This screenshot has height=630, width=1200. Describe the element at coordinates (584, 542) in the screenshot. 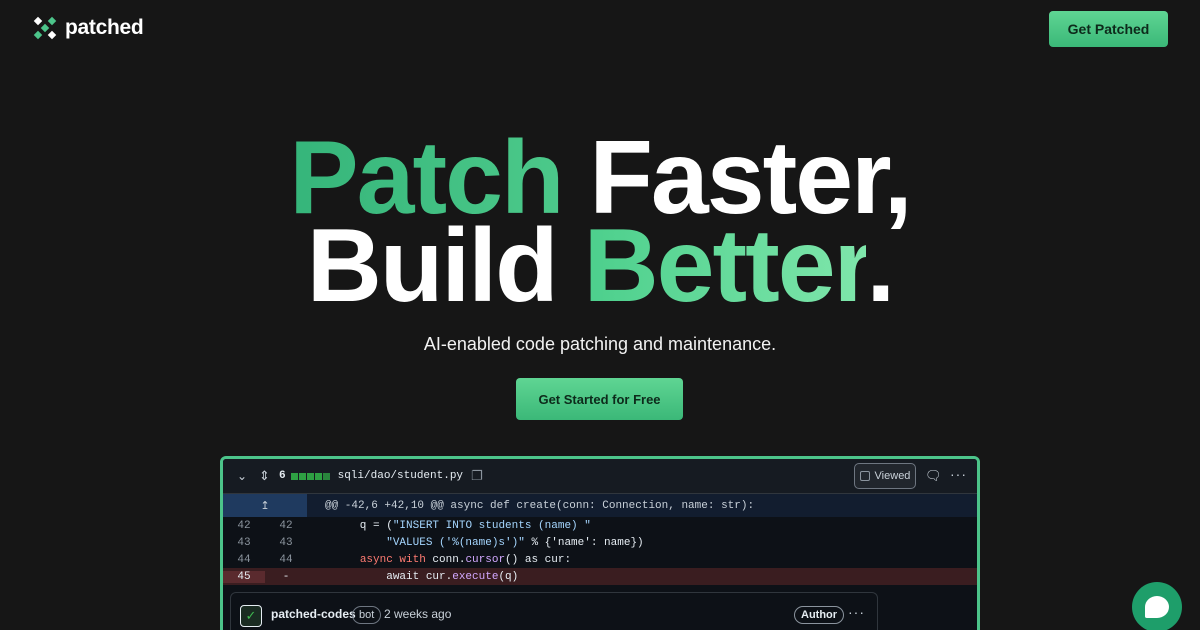

I see `code-token: % {'name': name})` at that location.